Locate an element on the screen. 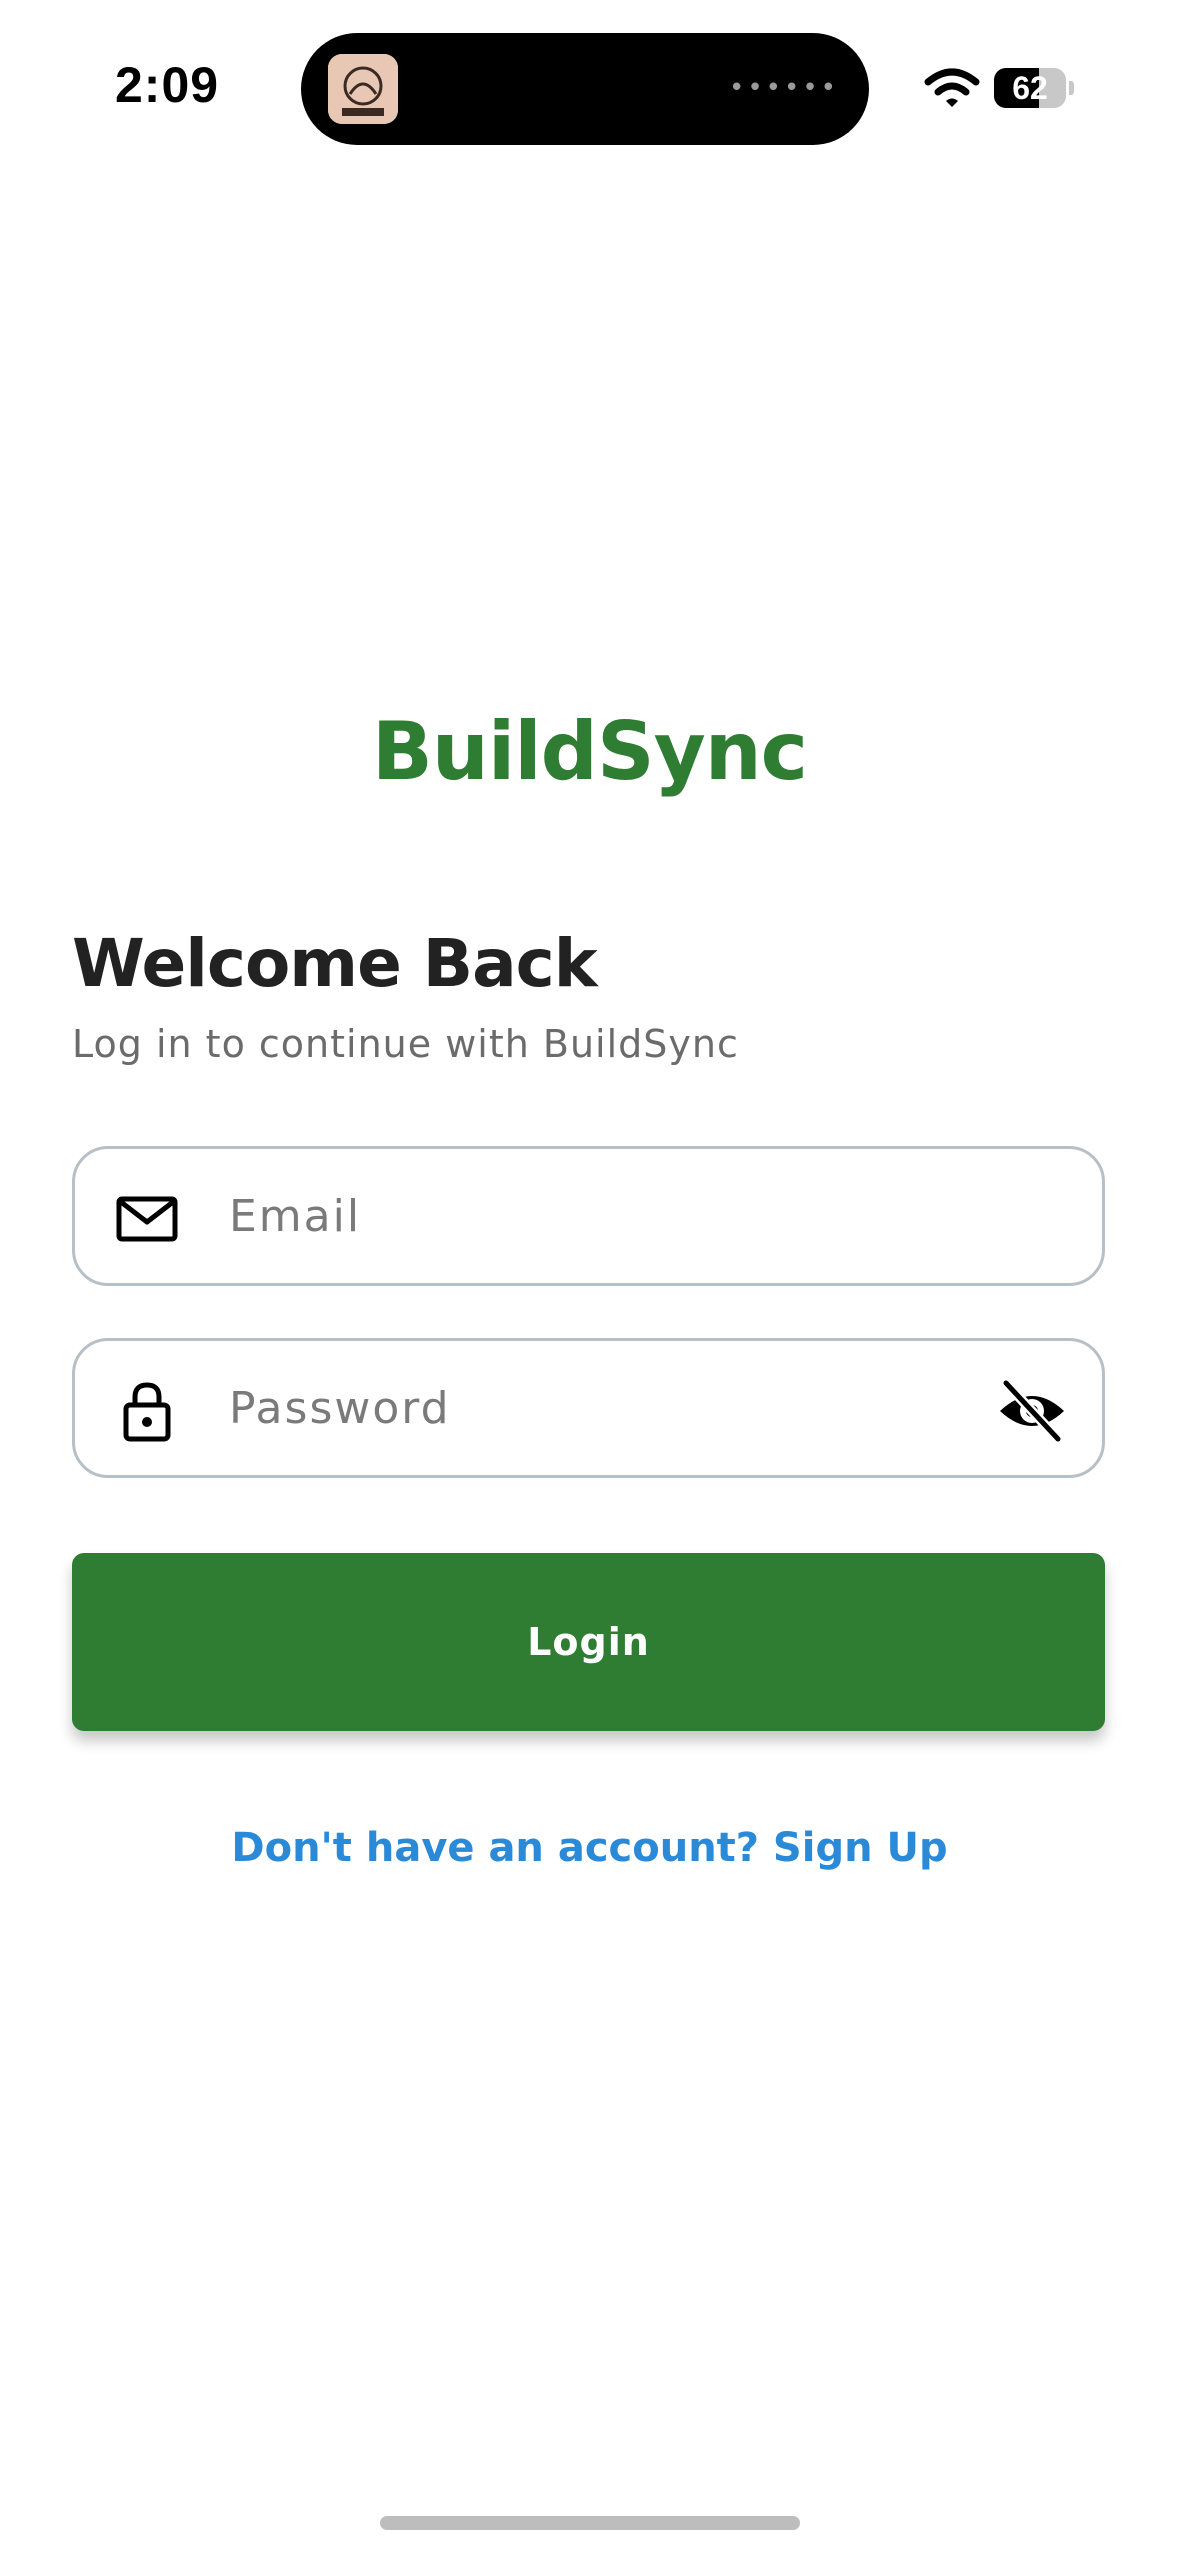 The image size is (1179, 2556). app-icon-graphic is located at coordinates (363, 89).